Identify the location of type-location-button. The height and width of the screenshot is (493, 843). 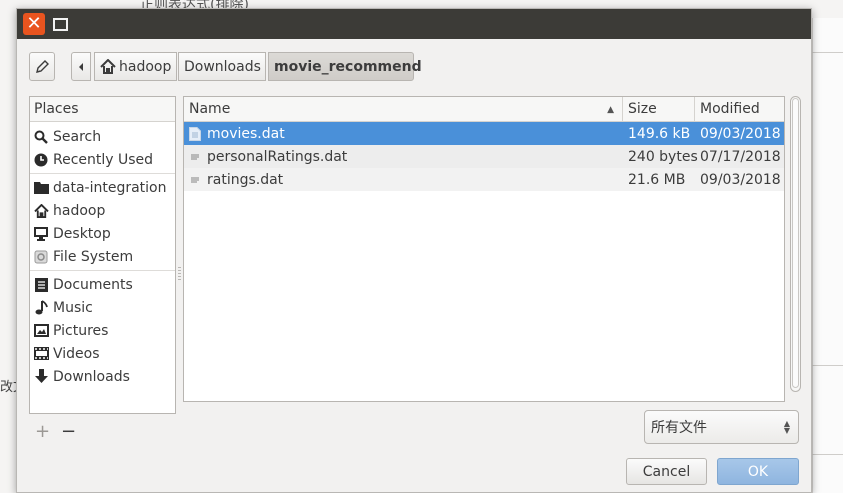
(42, 66).